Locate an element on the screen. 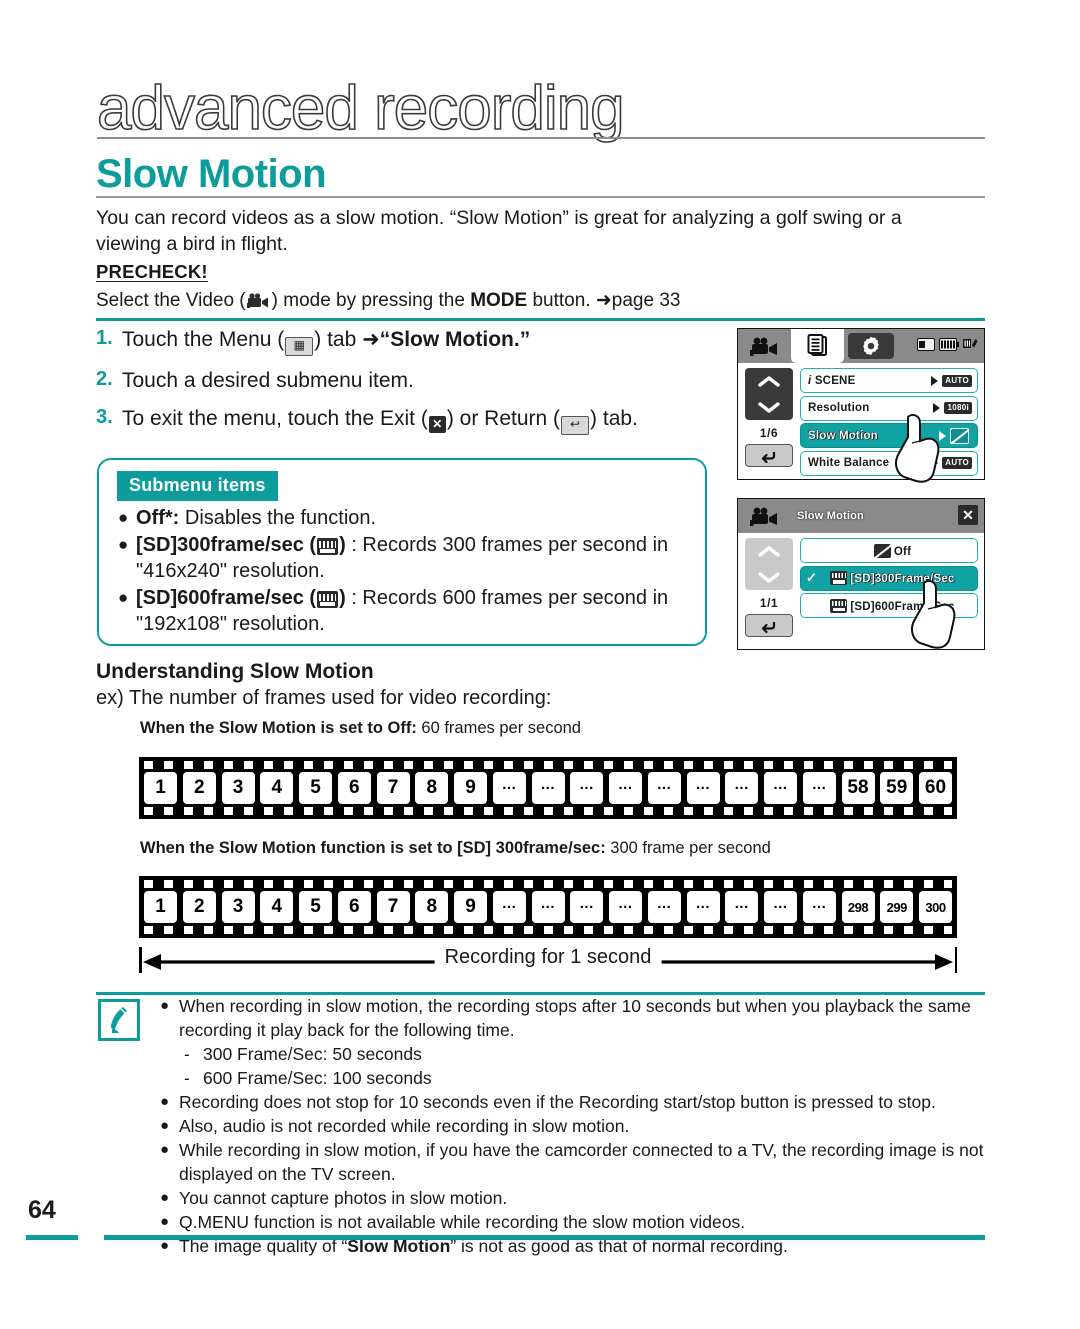 The width and height of the screenshot is (1080, 1329). menu-row-white-balance: White Balance AUTO is located at coordinates (889, 463).